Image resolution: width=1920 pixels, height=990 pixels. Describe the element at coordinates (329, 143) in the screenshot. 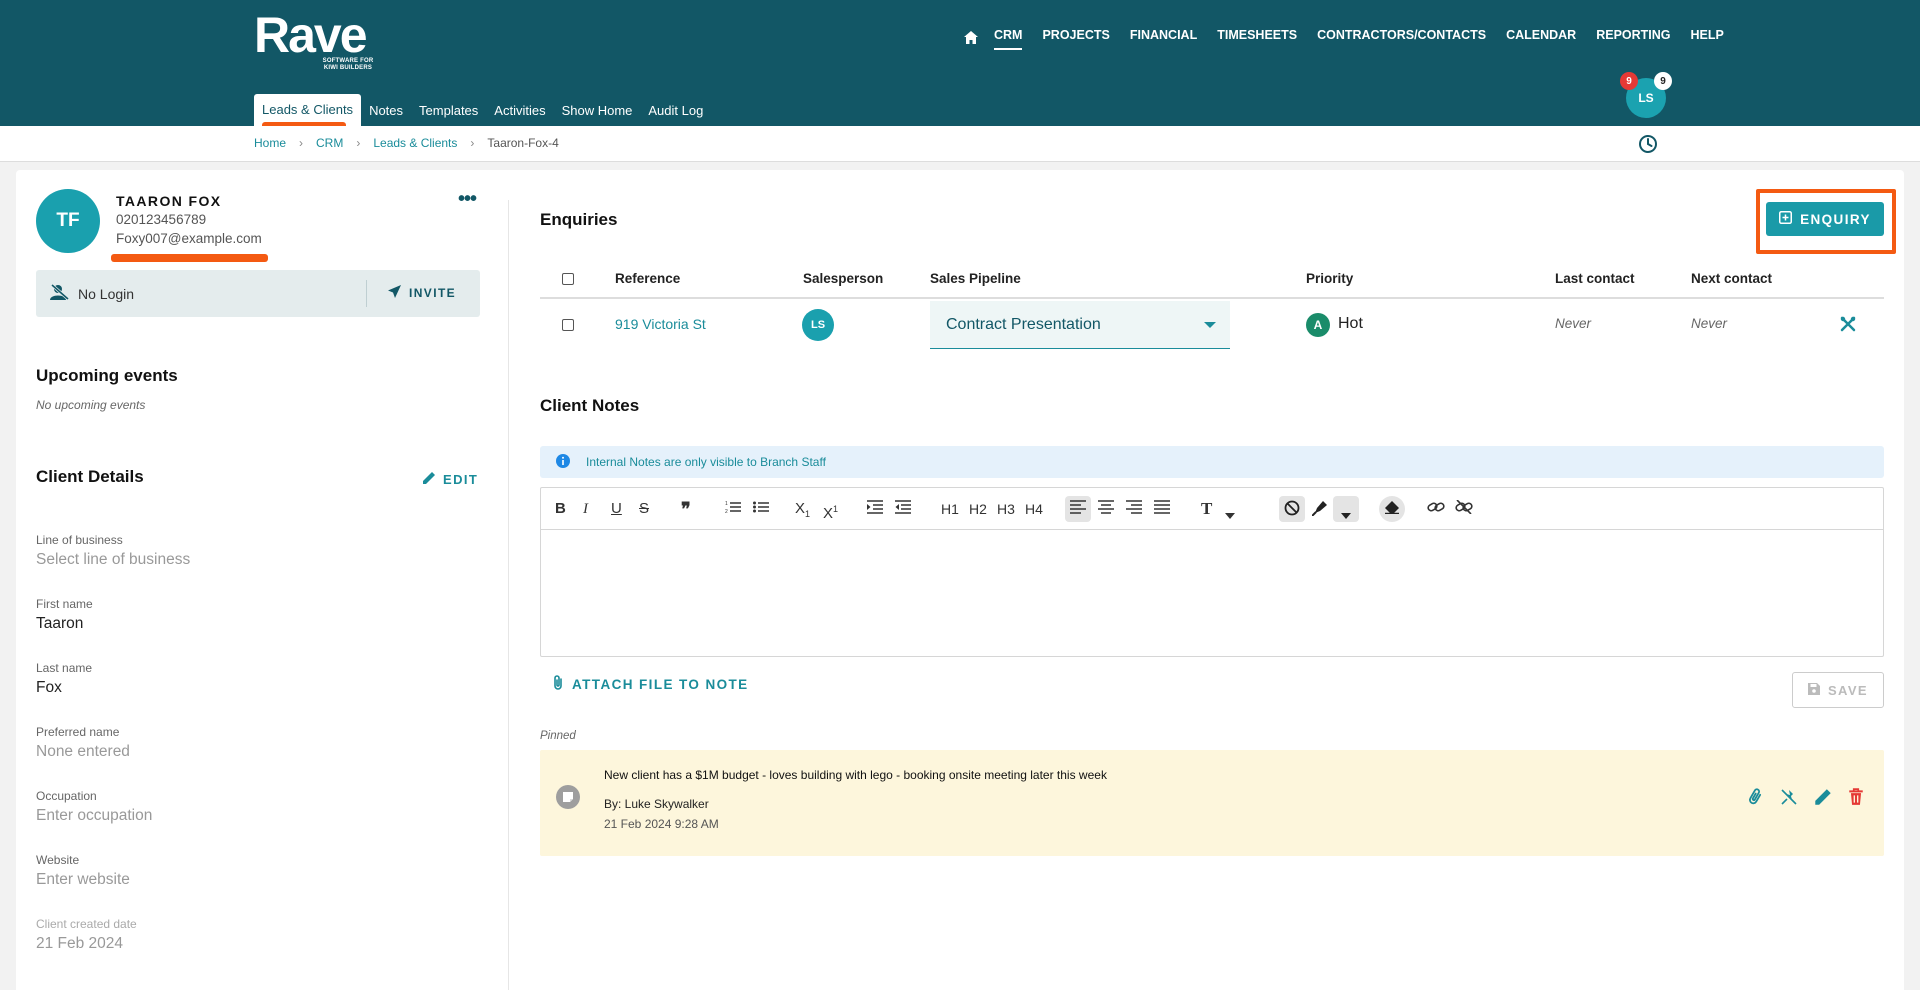

I see `breadcrumb-crm: CRM` at that location.